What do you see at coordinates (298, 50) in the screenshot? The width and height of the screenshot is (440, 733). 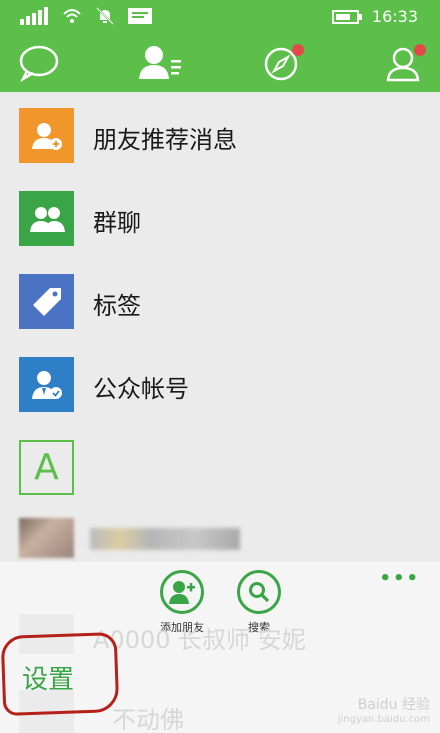 I see `discover-badge` at bounding box center [298, 50].